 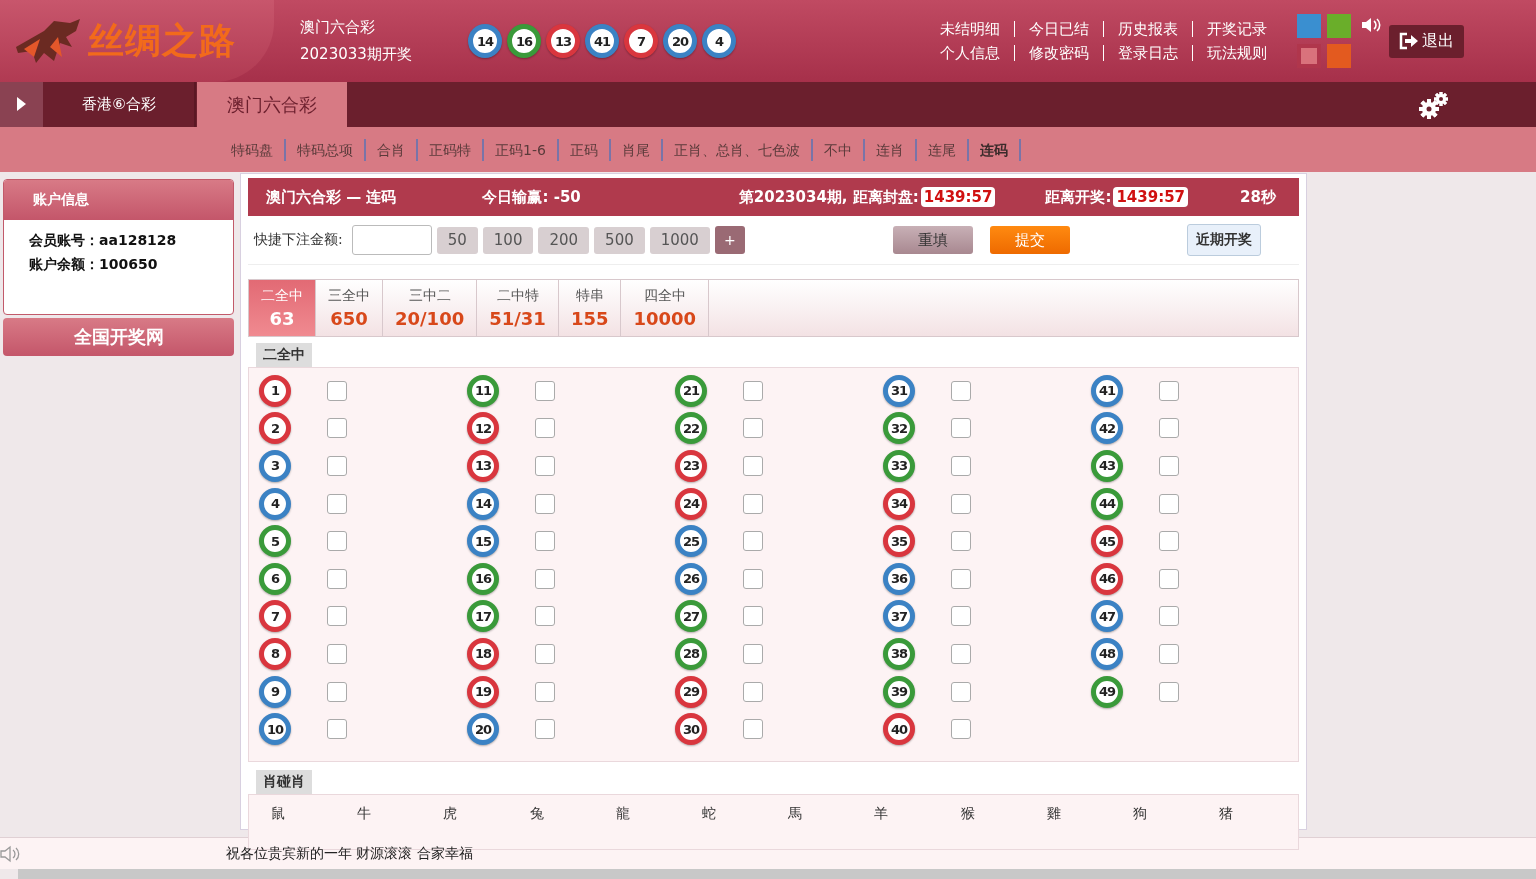 What do you see at coordinates (391, 240) in the screenshot?
I see `amount-field` at bounding box center [391, 240].